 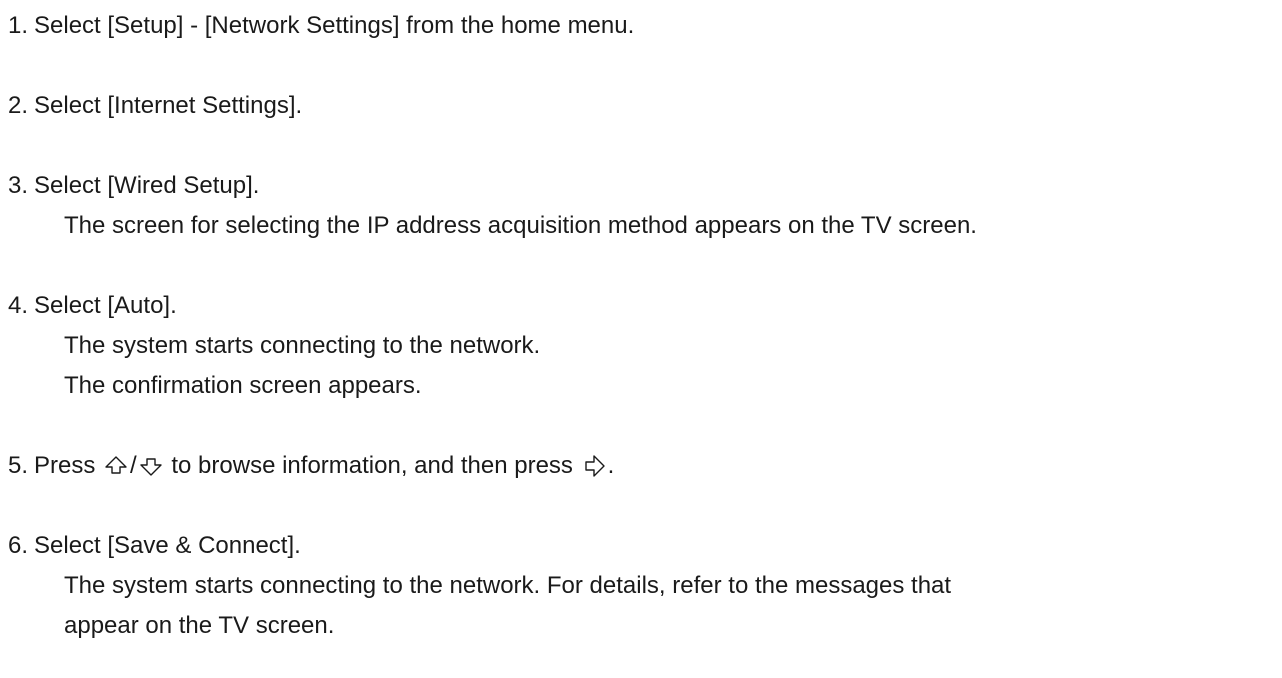 I want to click on step-number: 3., so click(x=18, y=185).